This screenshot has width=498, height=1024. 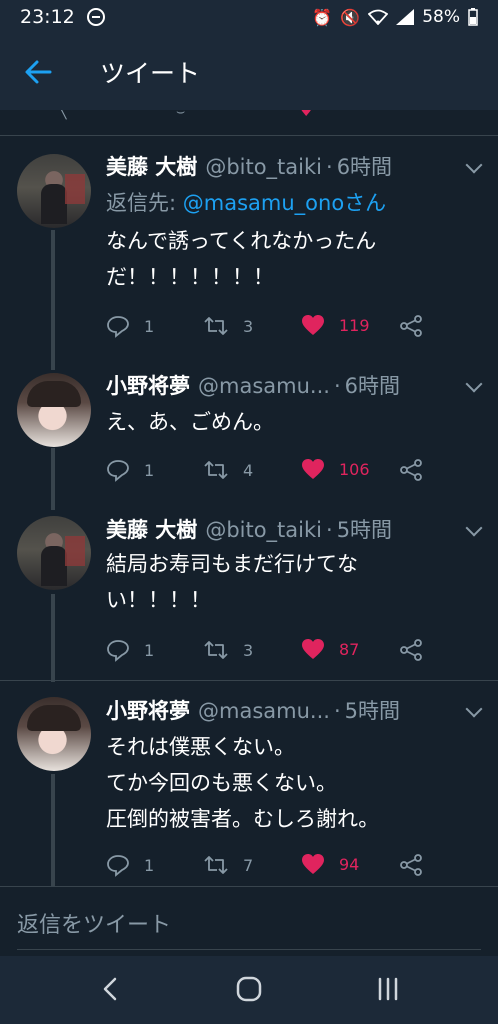 What do you see at coordinates (335, 469) in the screenshot?
I see `like-button: 106` at bounding box center [335, 469].